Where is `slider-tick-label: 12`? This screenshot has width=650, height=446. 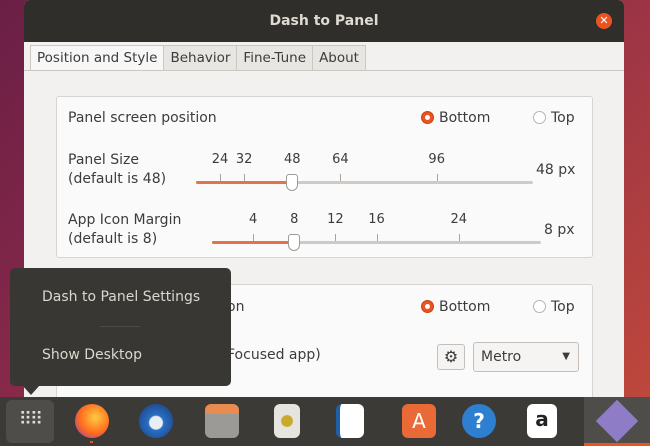
slider-tick-label: 12 is located at coordinates (335, 219).